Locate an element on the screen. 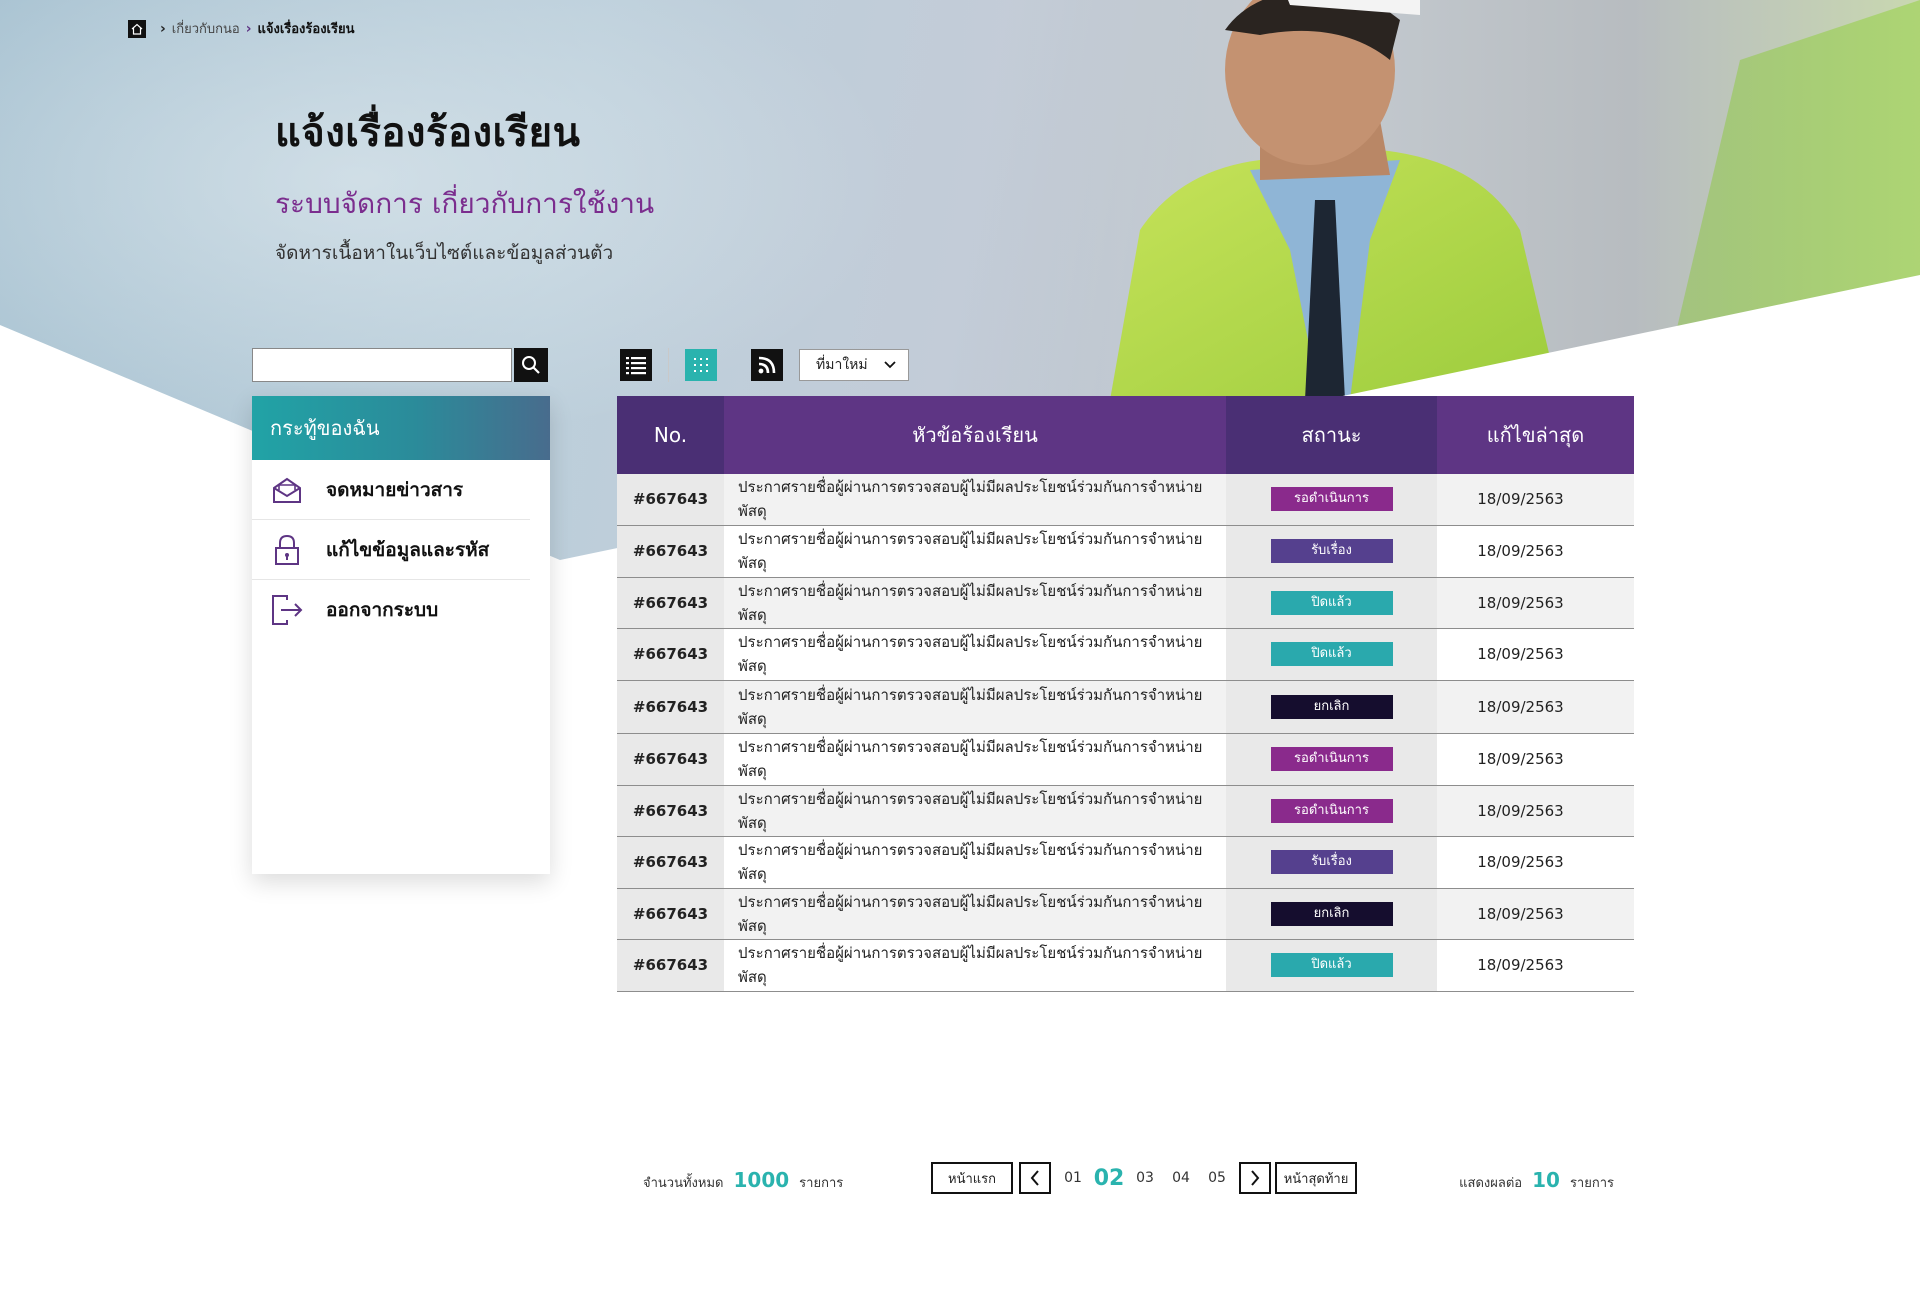 This screenshot has height=1292, width=1920. next-page-button is located at coordinates (1255, 1178).